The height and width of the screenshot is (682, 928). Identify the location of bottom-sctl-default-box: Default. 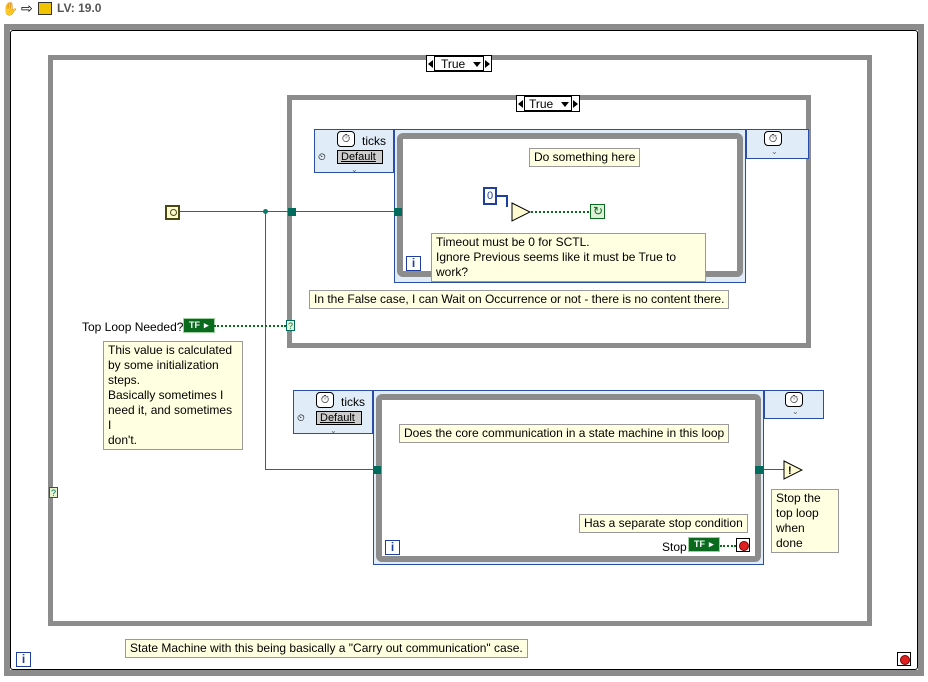
(339, 418).